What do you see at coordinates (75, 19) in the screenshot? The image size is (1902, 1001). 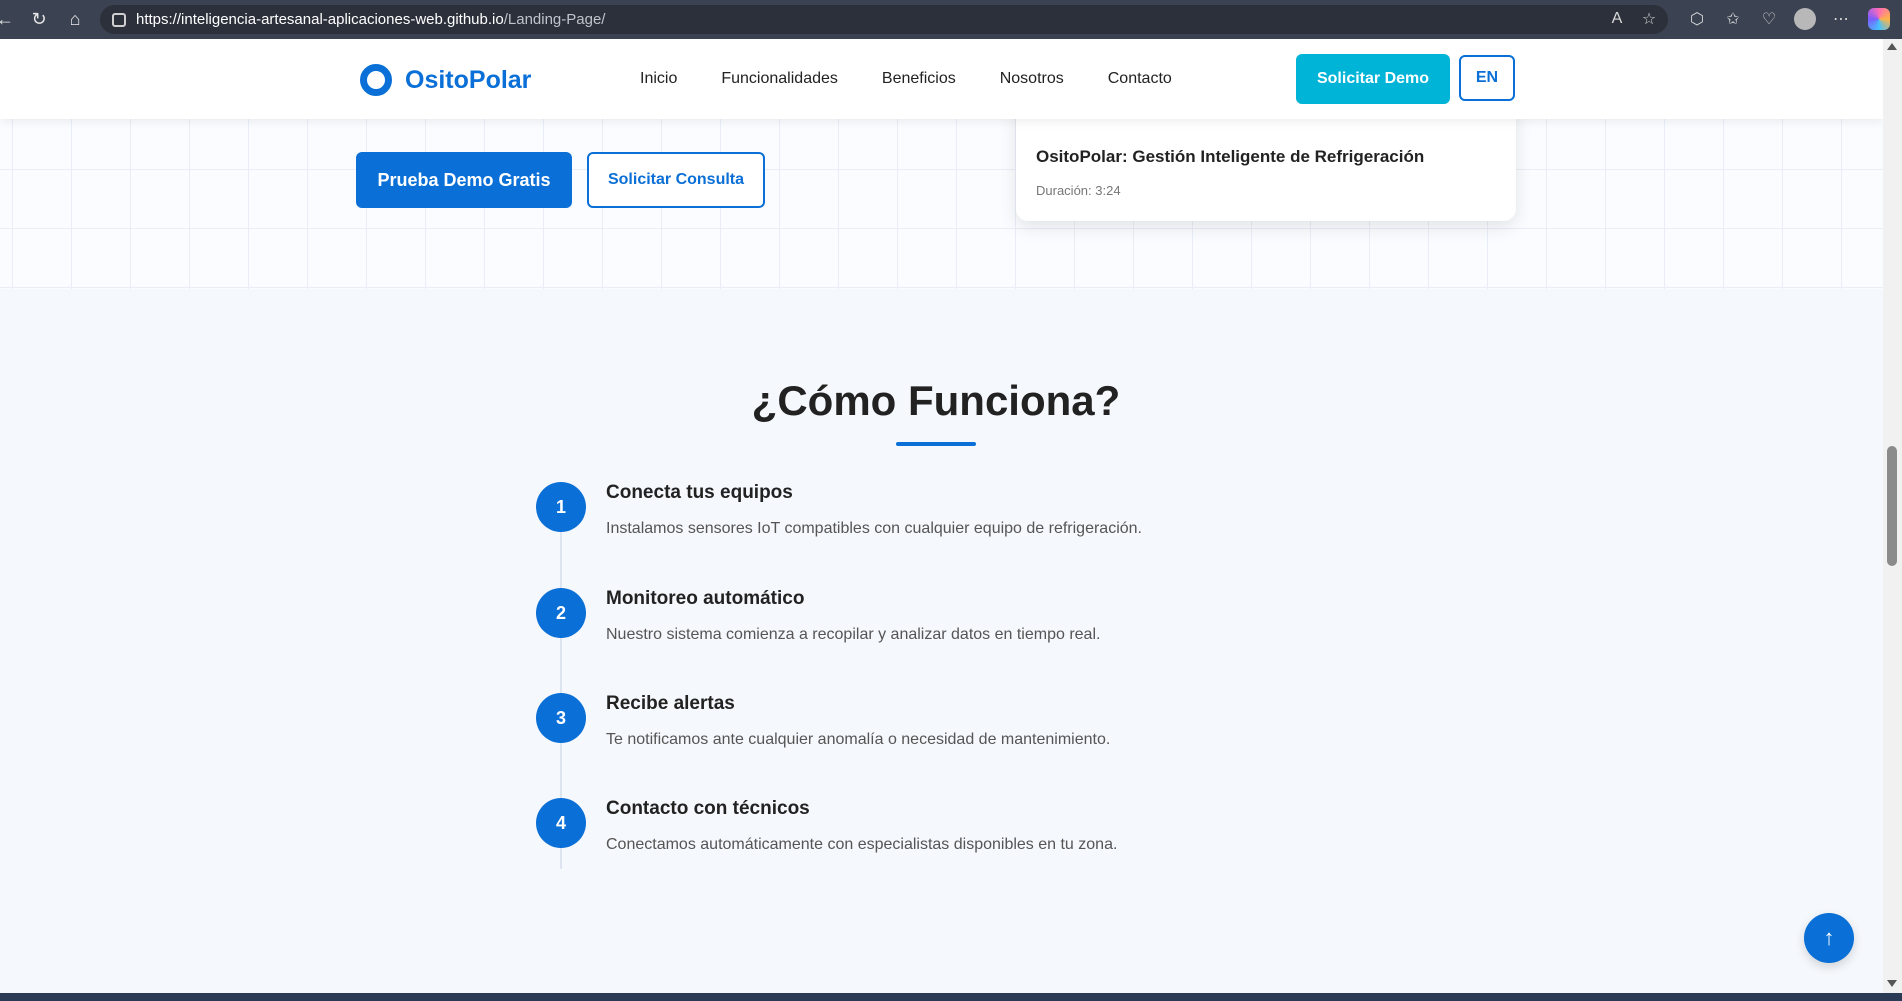 I see `home-icon: ⌂` at bounding box center [75, 19].